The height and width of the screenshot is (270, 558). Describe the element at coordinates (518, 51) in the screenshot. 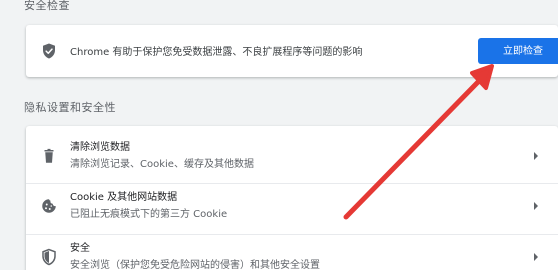

I see `check-now-button: 立即检查` at that location.